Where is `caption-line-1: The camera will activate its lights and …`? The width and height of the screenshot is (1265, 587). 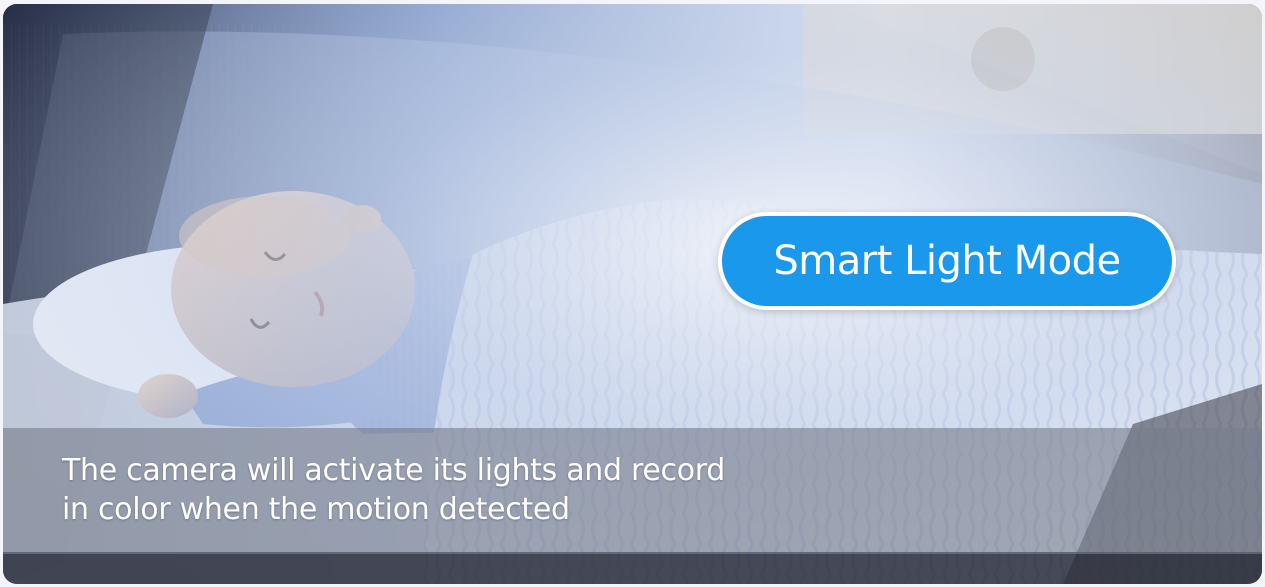
caption-line-1: The camera will activate its lights and … is located at coordinates (394, 470).